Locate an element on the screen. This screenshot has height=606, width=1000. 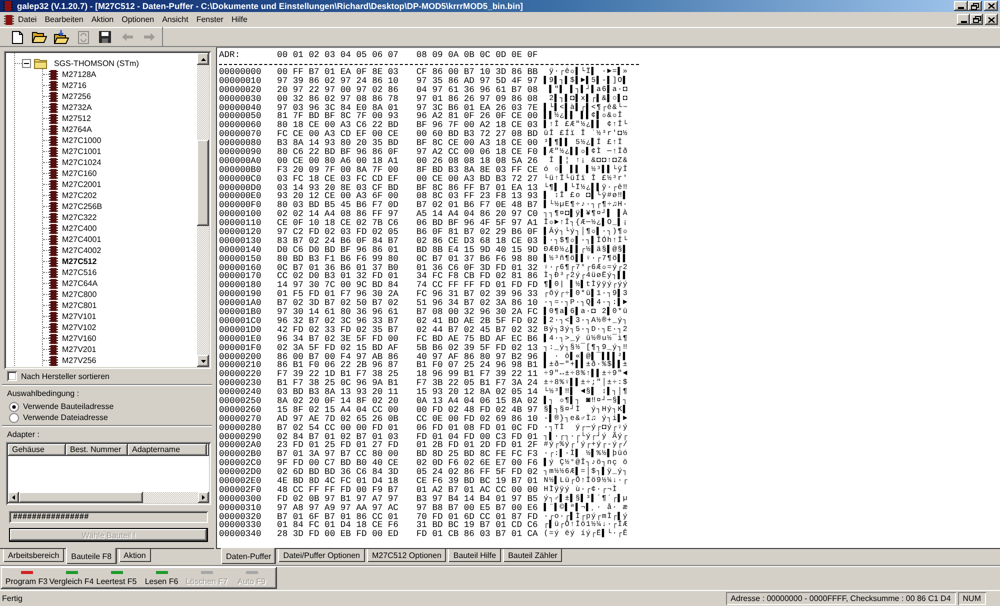
menu-item: Optionen is located at coordinates (138, 19).